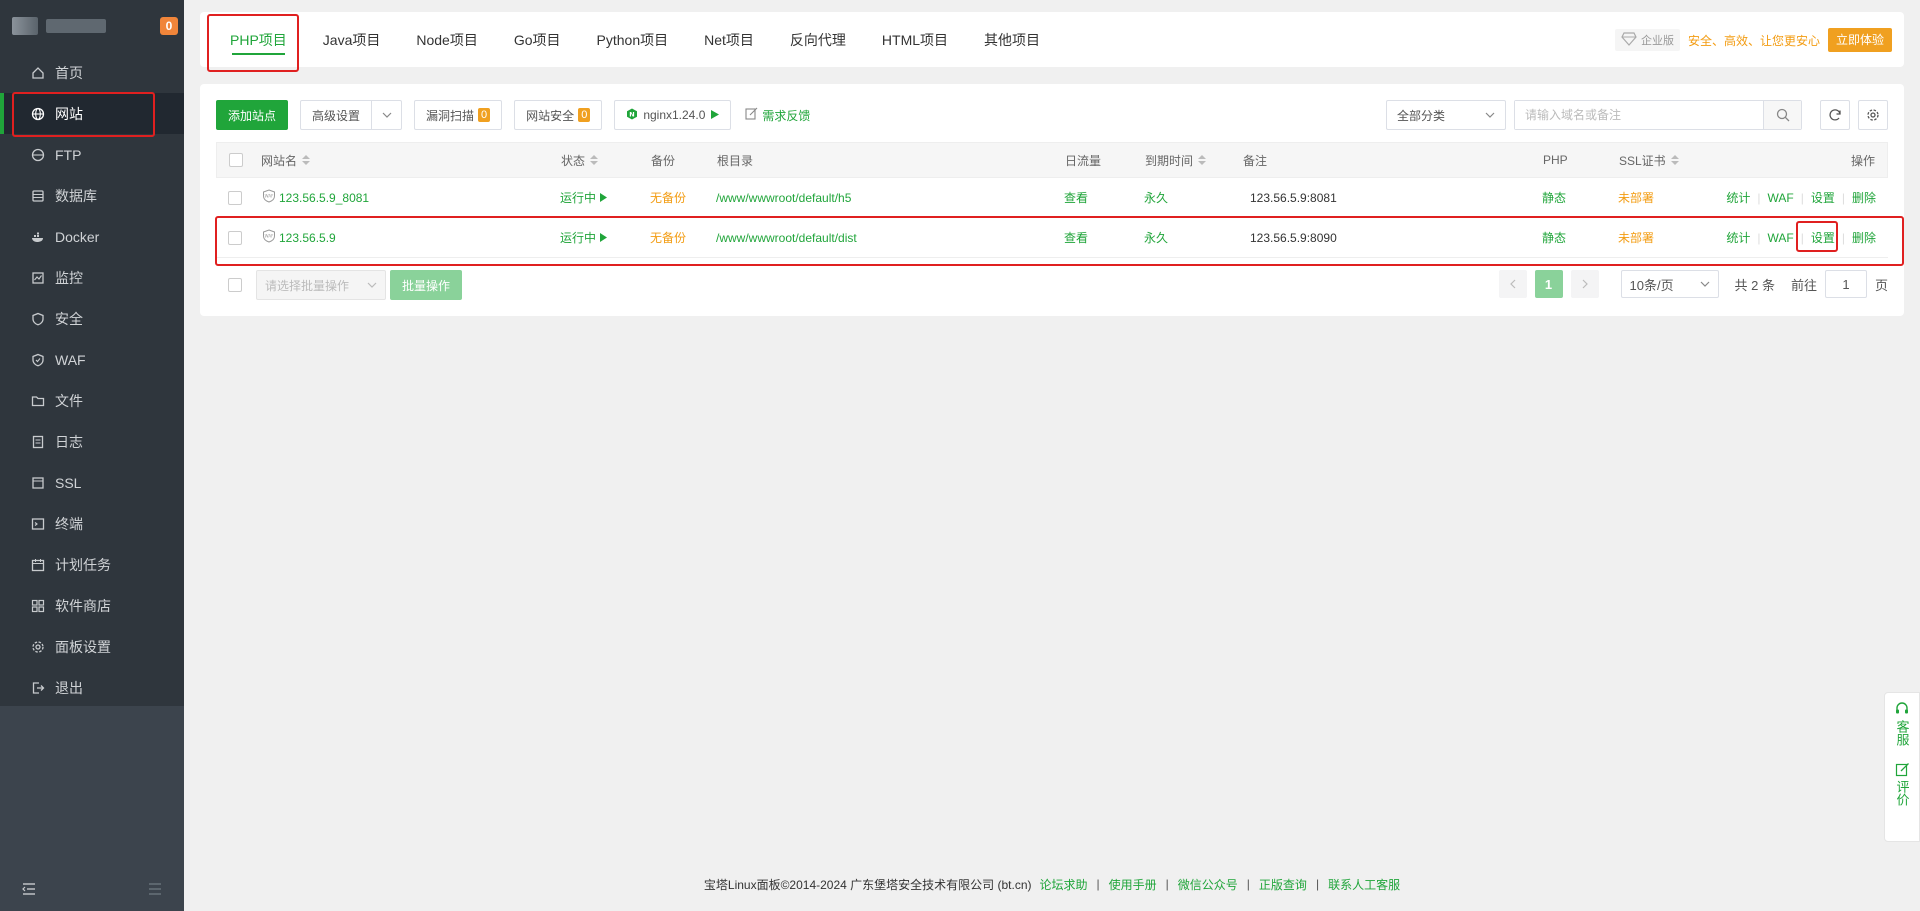 The width and height of the screenshot is (1920, 911). Describe the element at coordinates (1782, 115) in the screenshot. I see `search-button` at that location.